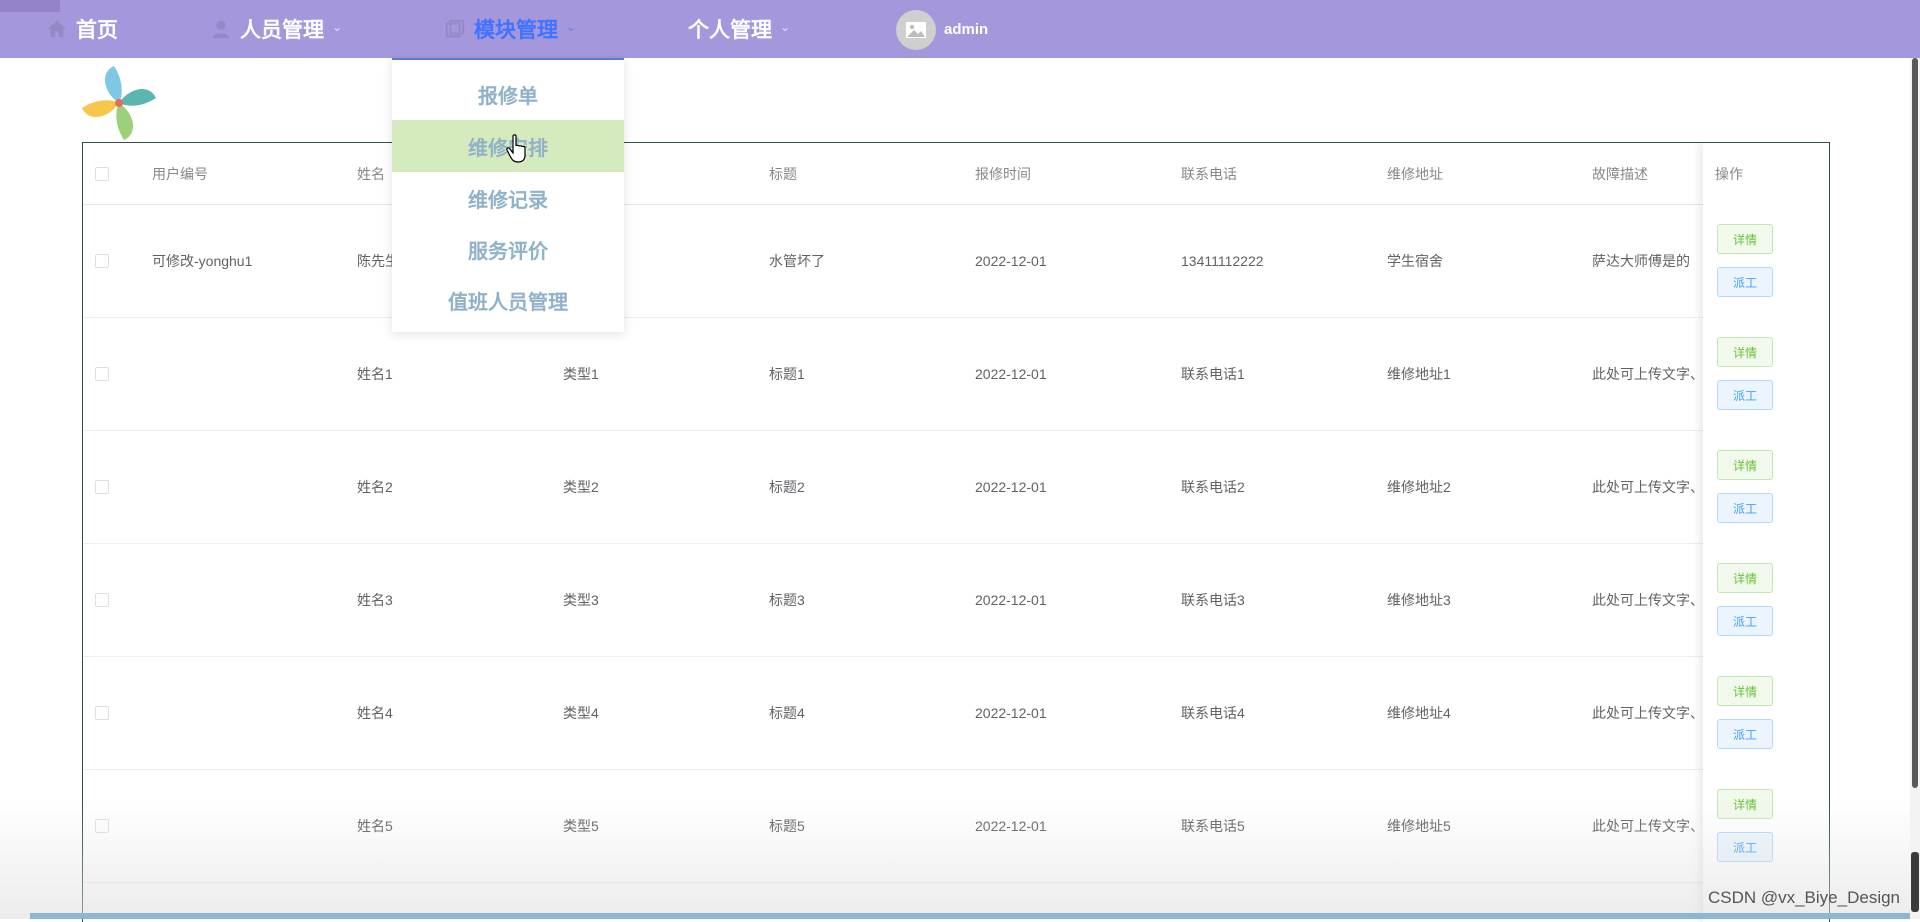 This screenshot has width=1920, height=922. Describe the element at coordinates (455, 28) in the screenshot. I see `module-icon` at that location.